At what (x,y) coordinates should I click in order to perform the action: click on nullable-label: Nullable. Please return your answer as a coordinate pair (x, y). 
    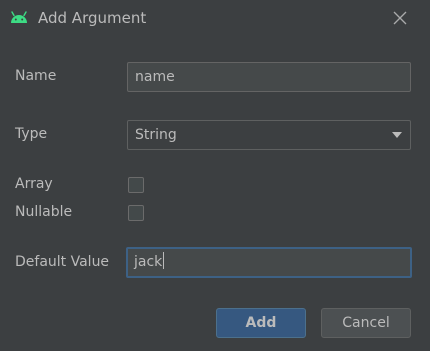
    Looking at the image, I should click on (44, 212).